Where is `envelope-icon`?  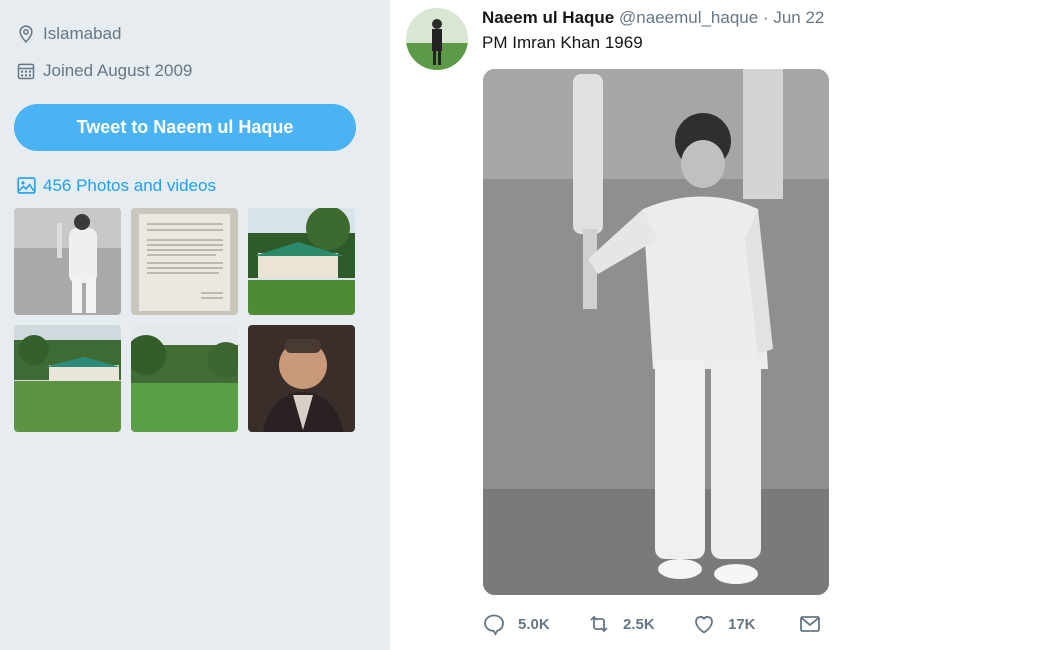 envelope-icon is located at coordinates (810, 624).